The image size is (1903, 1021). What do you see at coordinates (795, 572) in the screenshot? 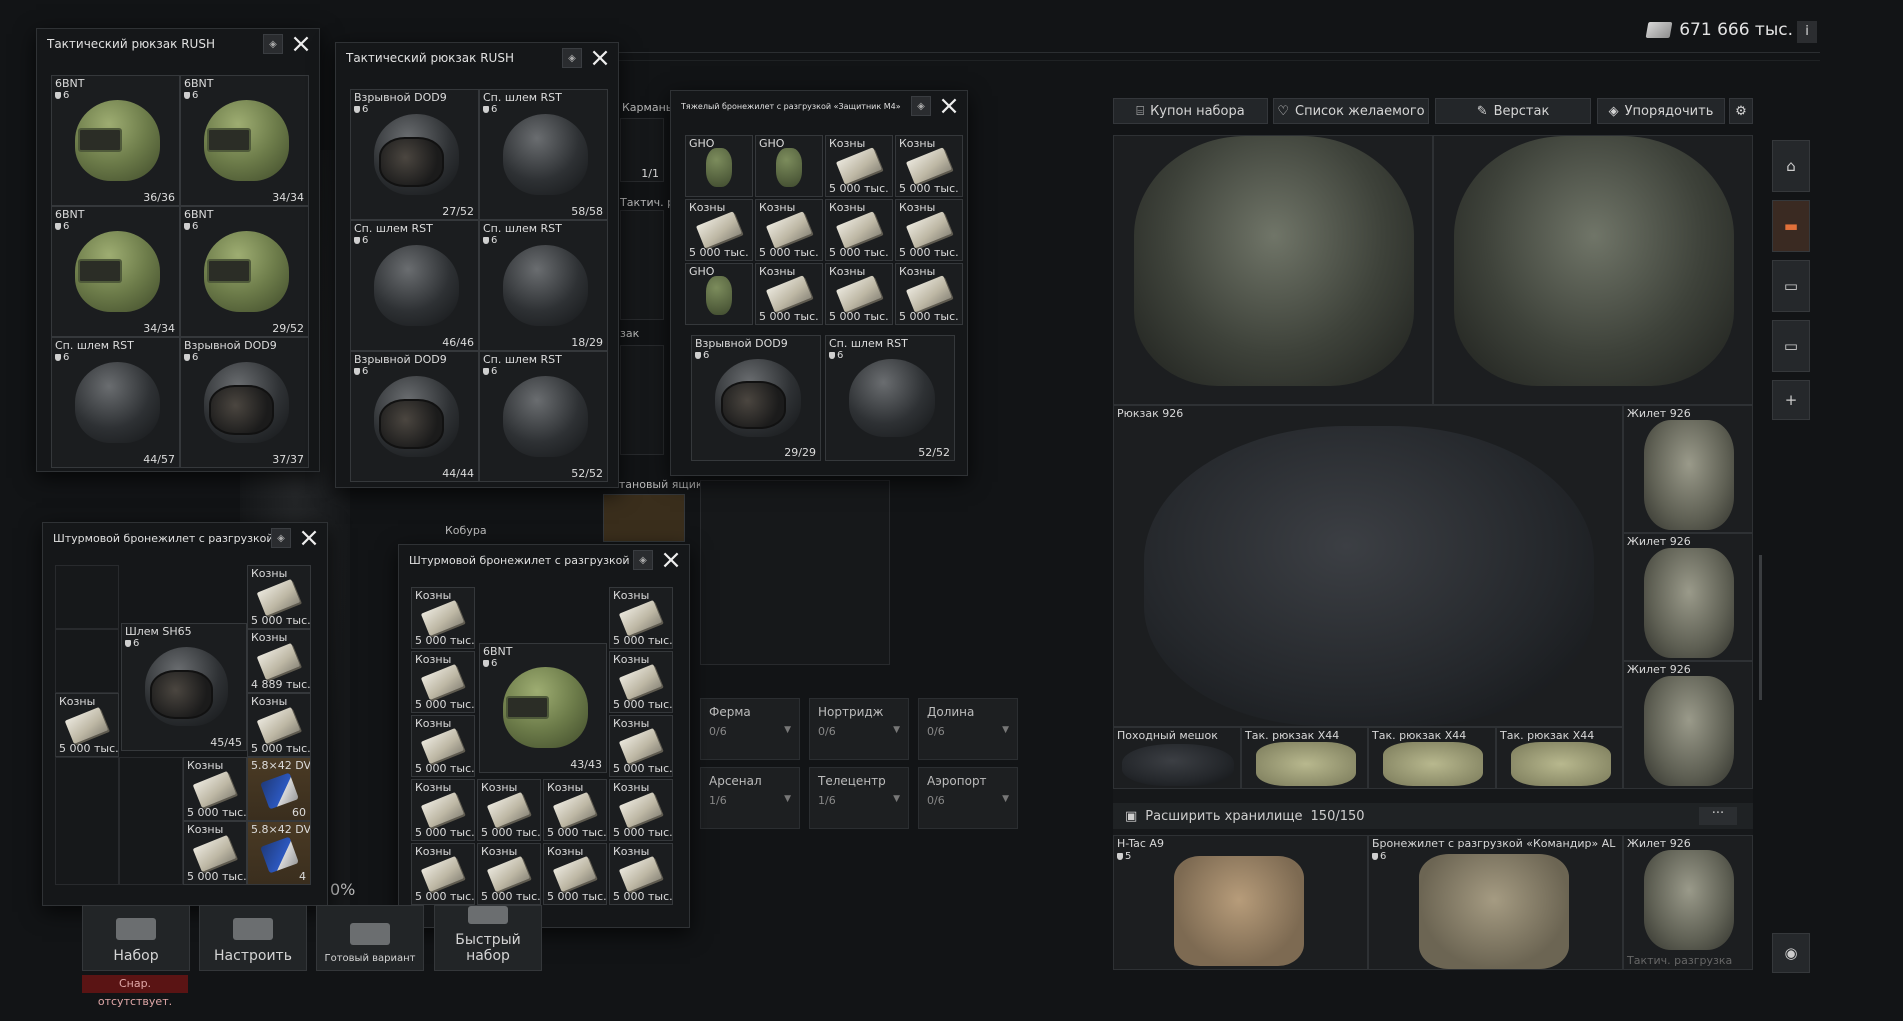
I see `storage-grid` at bounding box center [795, 572].